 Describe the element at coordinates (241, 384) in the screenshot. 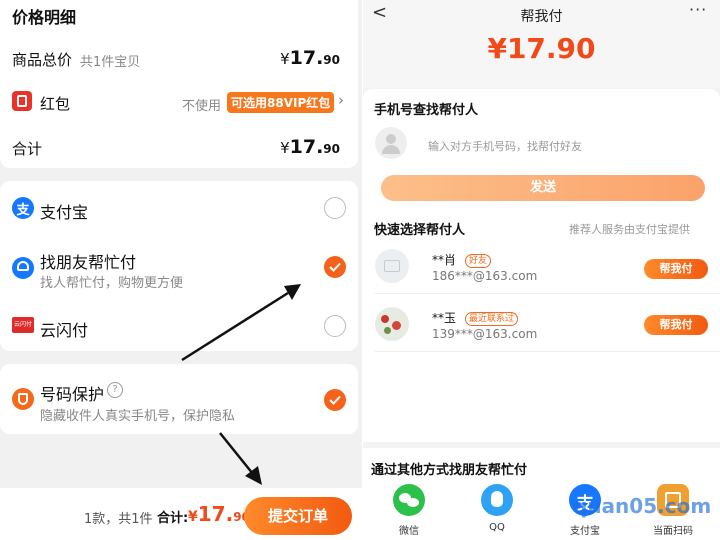

I see `annotation-arrows` at that location.